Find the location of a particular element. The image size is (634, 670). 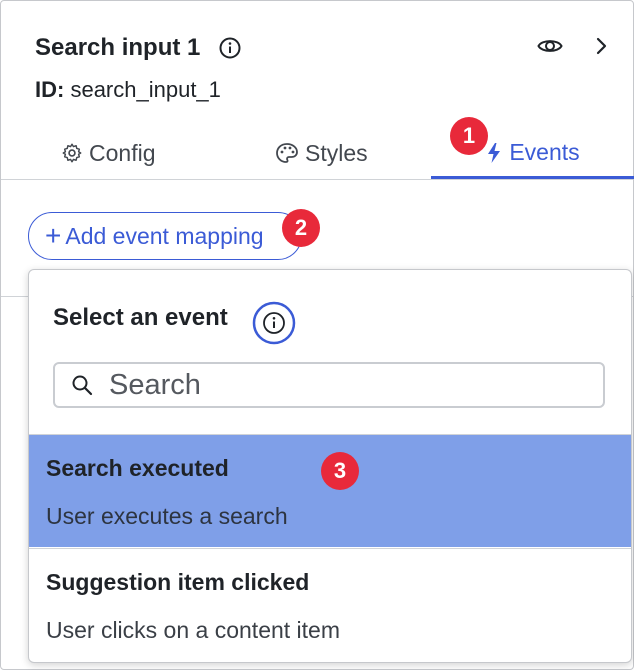

search-icon is located at coordinates (82, 385).